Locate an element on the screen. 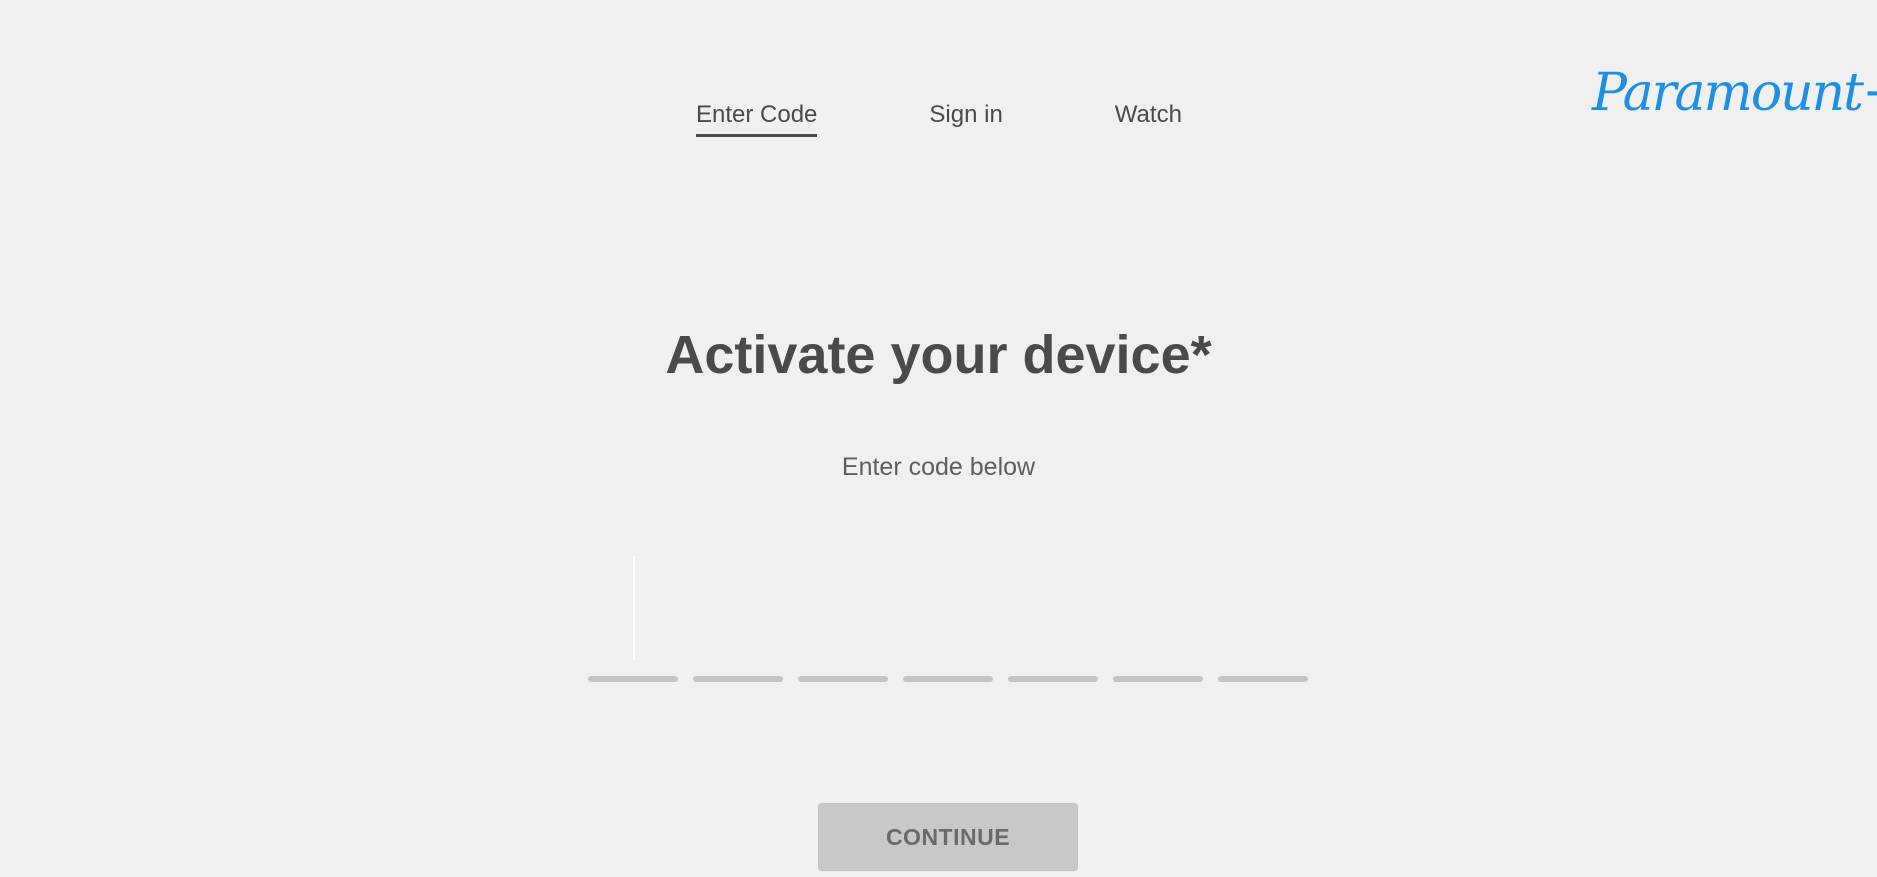 The height and width of the screenshot is (877, 1877). step-enter-code: Enter Code is located at coordinates (757, 118).